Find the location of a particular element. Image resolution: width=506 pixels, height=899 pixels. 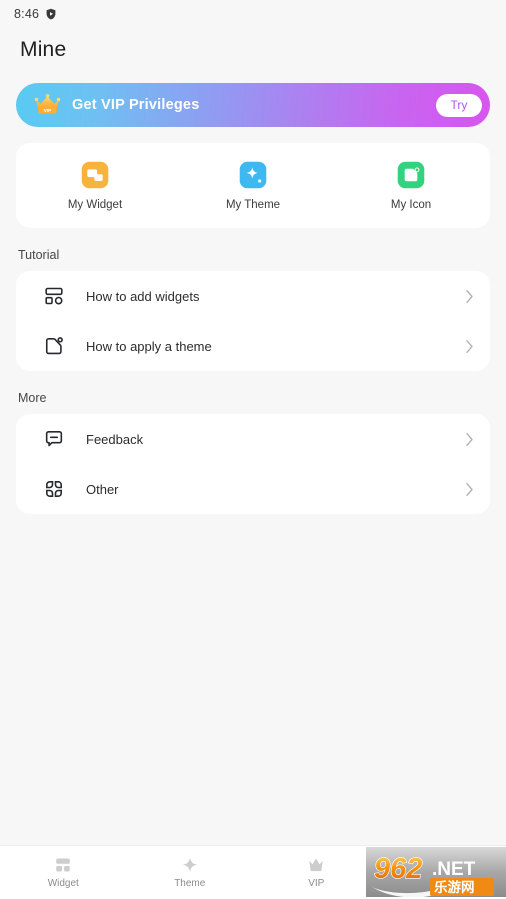

quick-action-my-icon: My Icon is located at coordinates (411, 186).